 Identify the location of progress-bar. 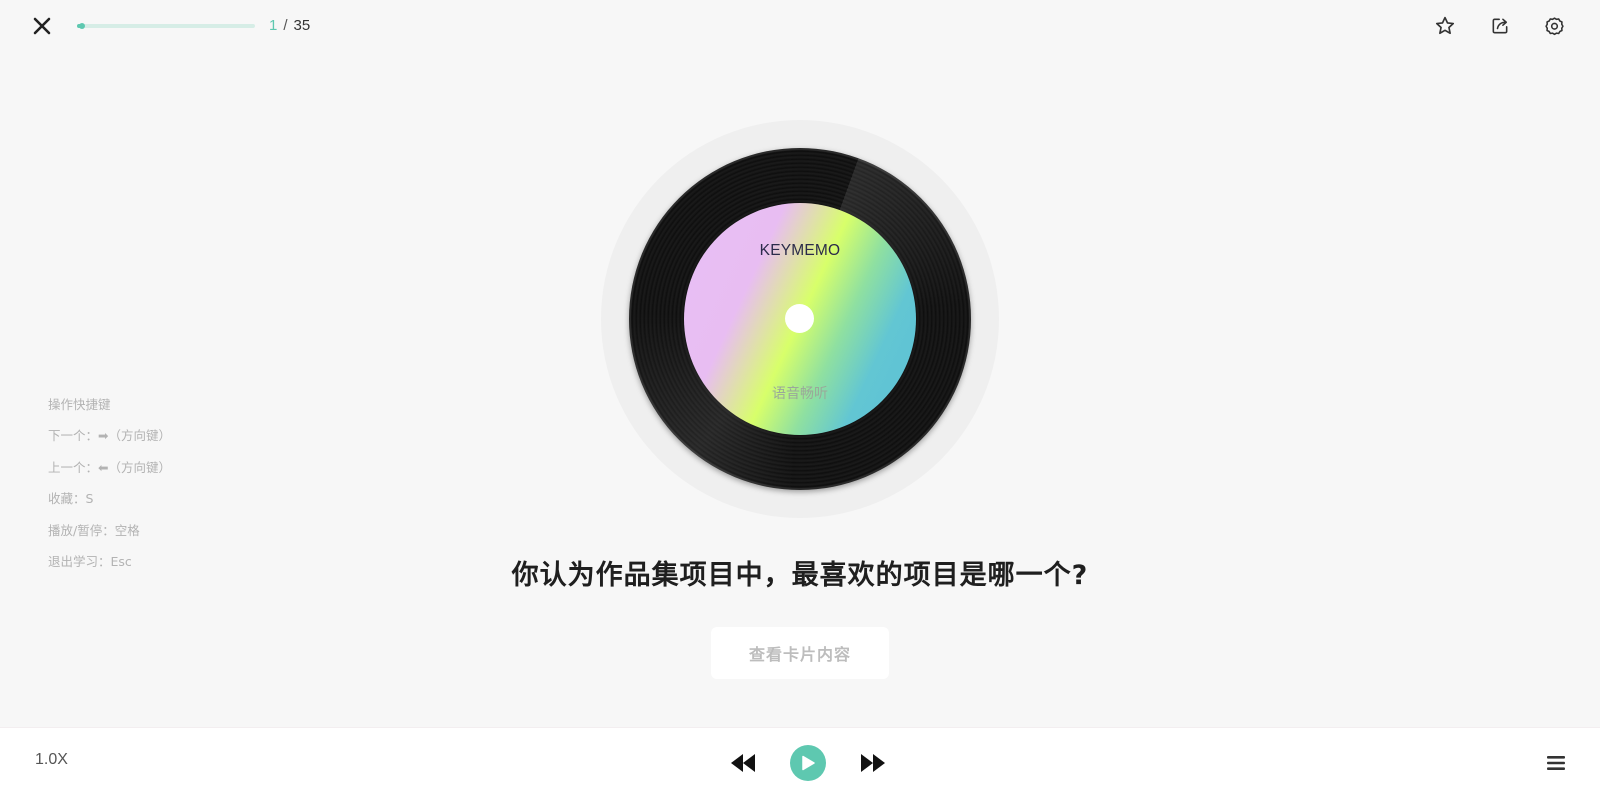
(166, 26).